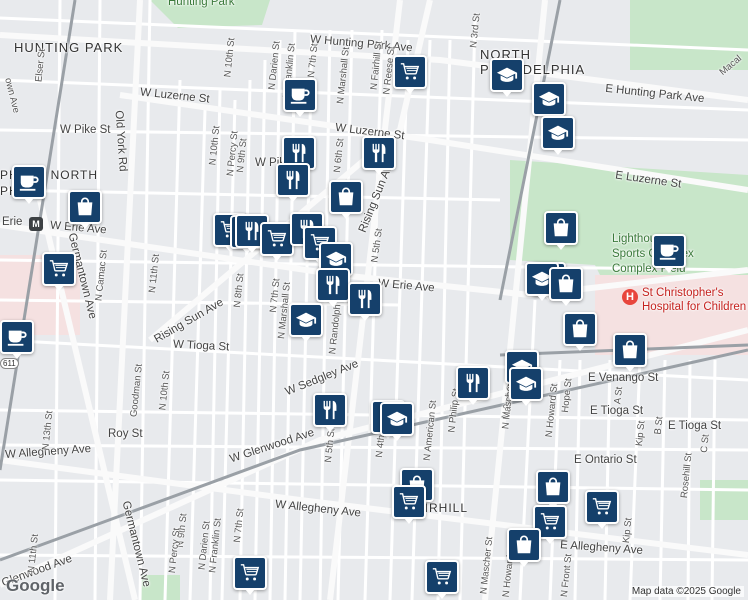  What do you see at coordinates (630, 297) in the screenshot?
I see `hospital-icon: H` at bounding box center [630, 297].